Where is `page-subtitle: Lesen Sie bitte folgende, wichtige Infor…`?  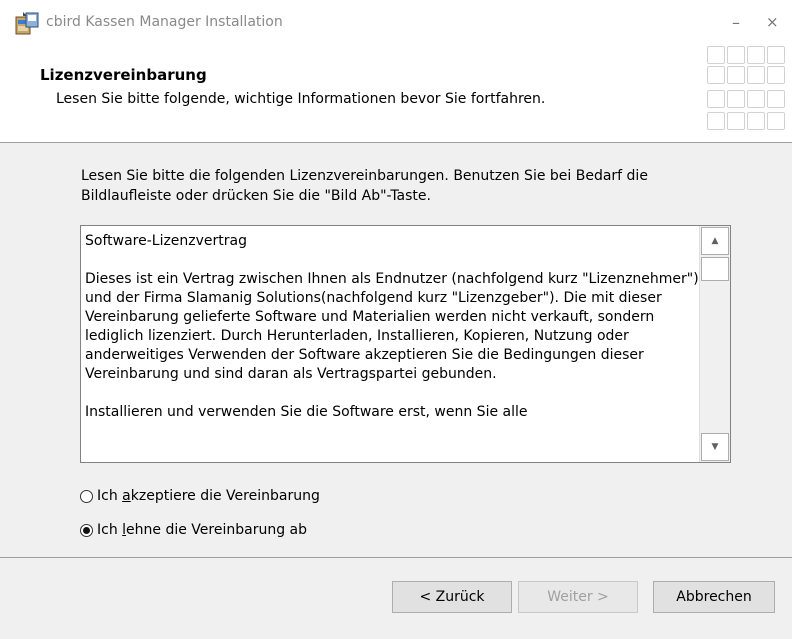
page-subtitle: Lesen Sie bitte folgende, wichtige Infor… is located at coordinates (301, 99).